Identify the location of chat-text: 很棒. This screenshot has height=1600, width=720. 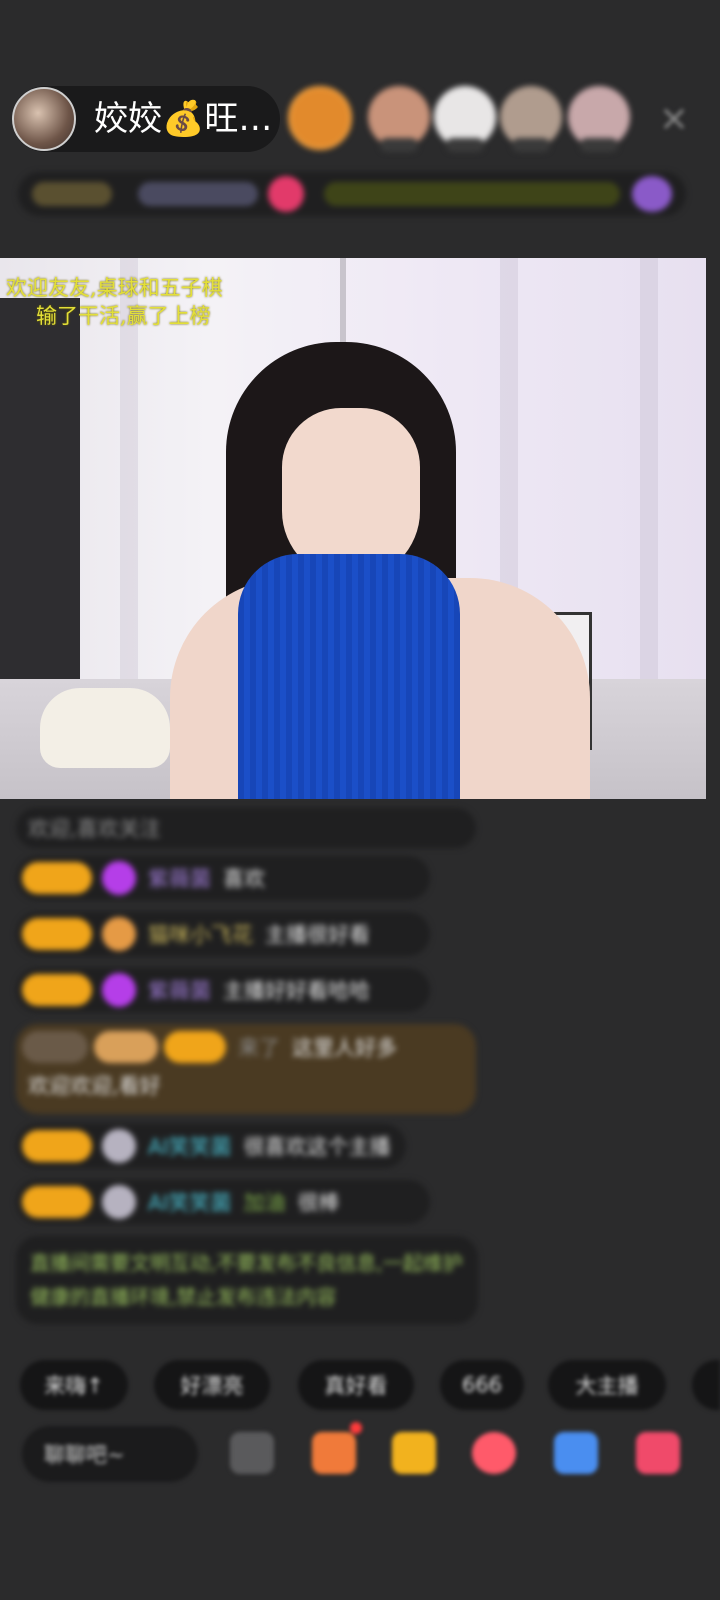
(318, 1203).